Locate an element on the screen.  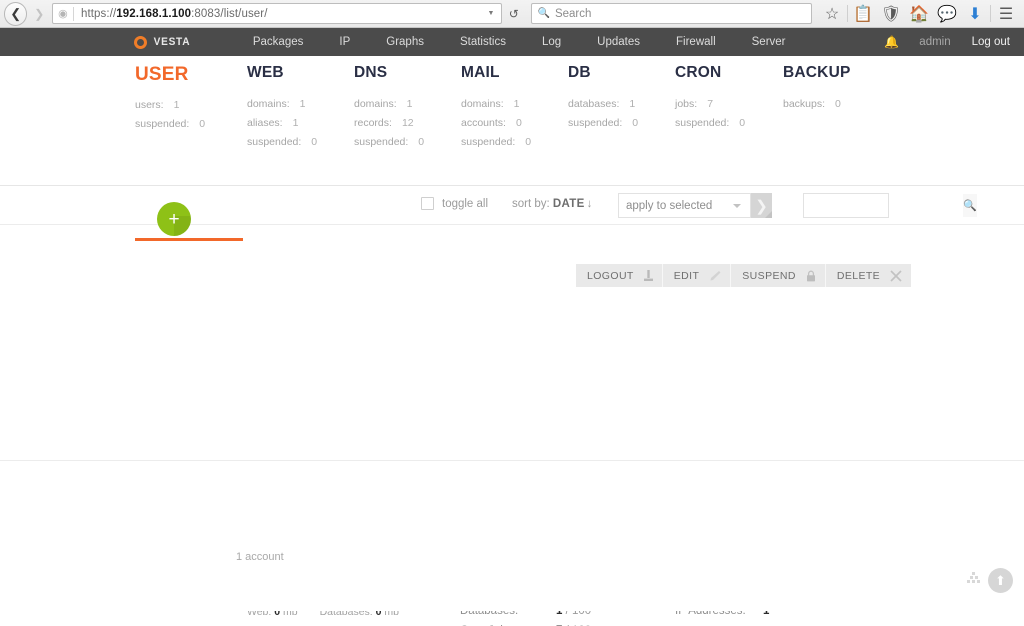
reader-icon: 📋 is located at coordinates (863, 14).